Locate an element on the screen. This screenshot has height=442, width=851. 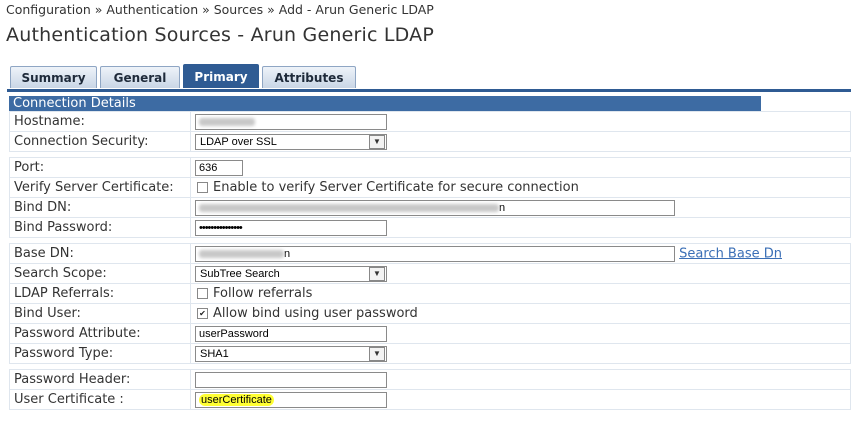
bind-dn-label: Bind DN: is located at coordinates (100, 207).